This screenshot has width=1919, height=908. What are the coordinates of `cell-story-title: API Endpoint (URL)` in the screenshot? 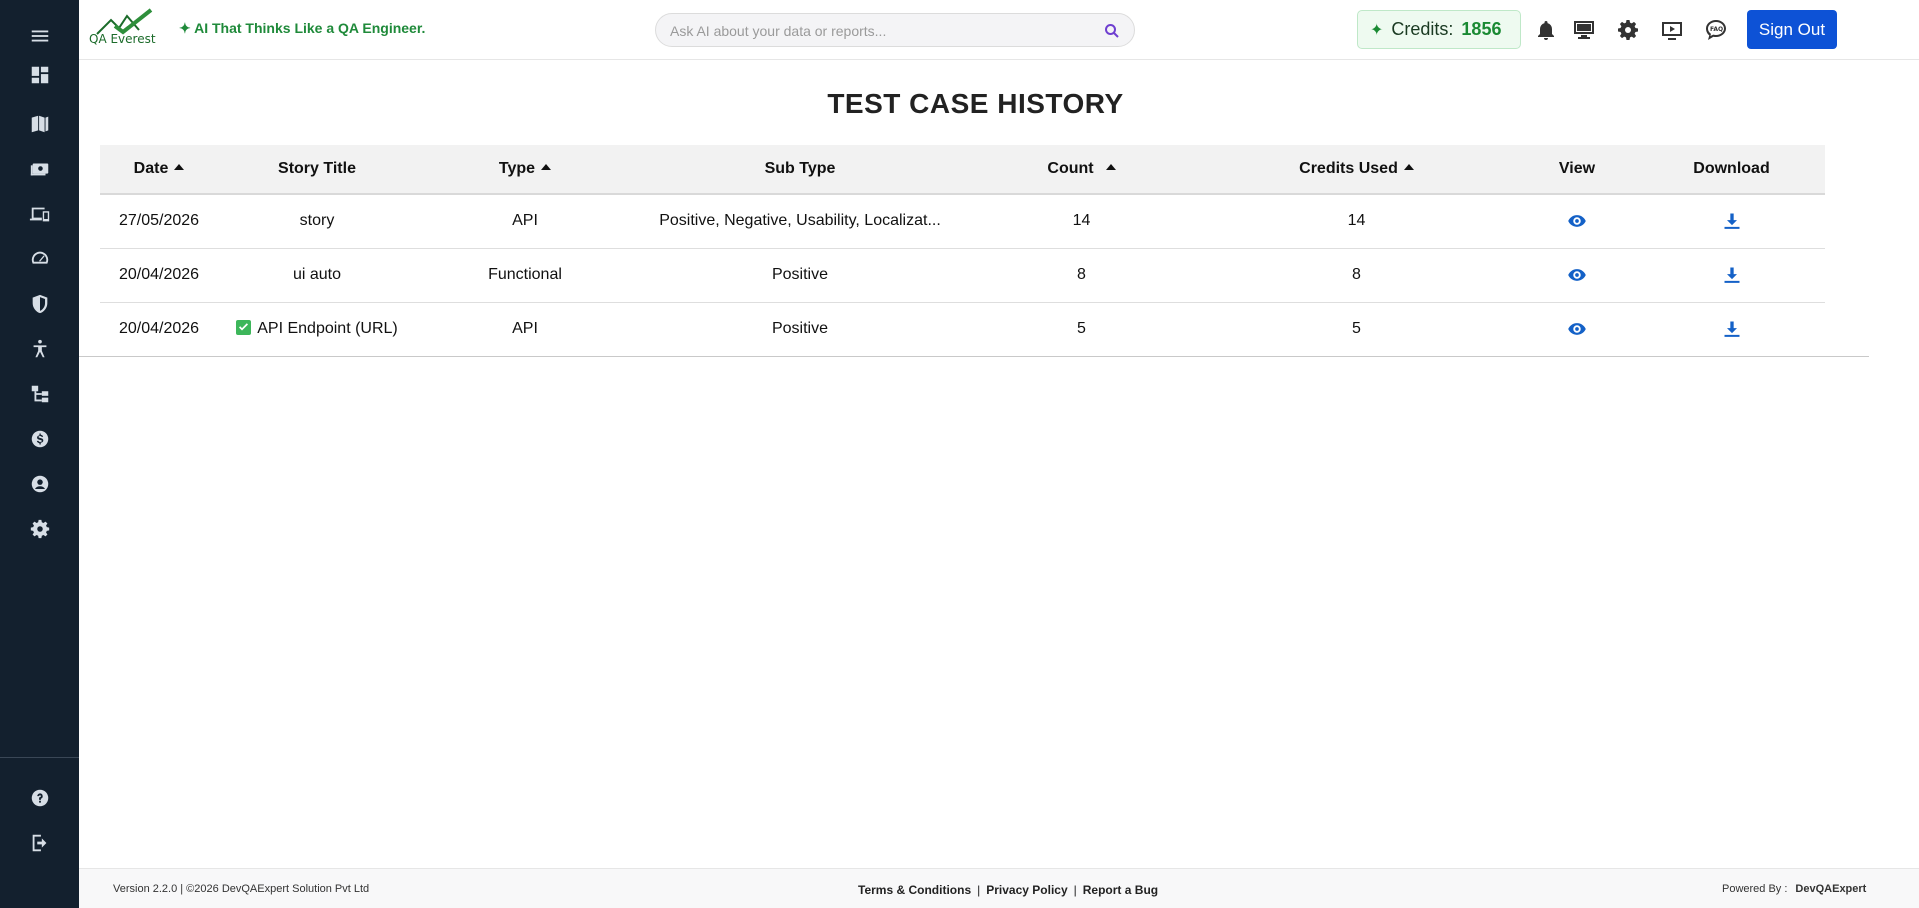 It's located at (317, 329).